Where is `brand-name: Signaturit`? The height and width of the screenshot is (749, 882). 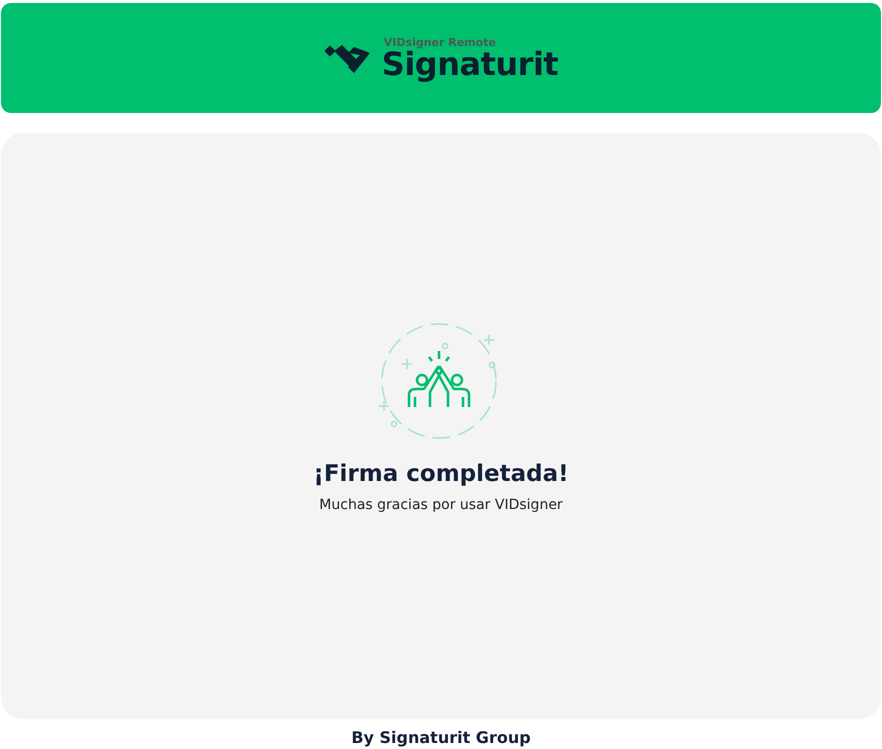 brand-name: Signaturit is located at coordinates (470, 64).